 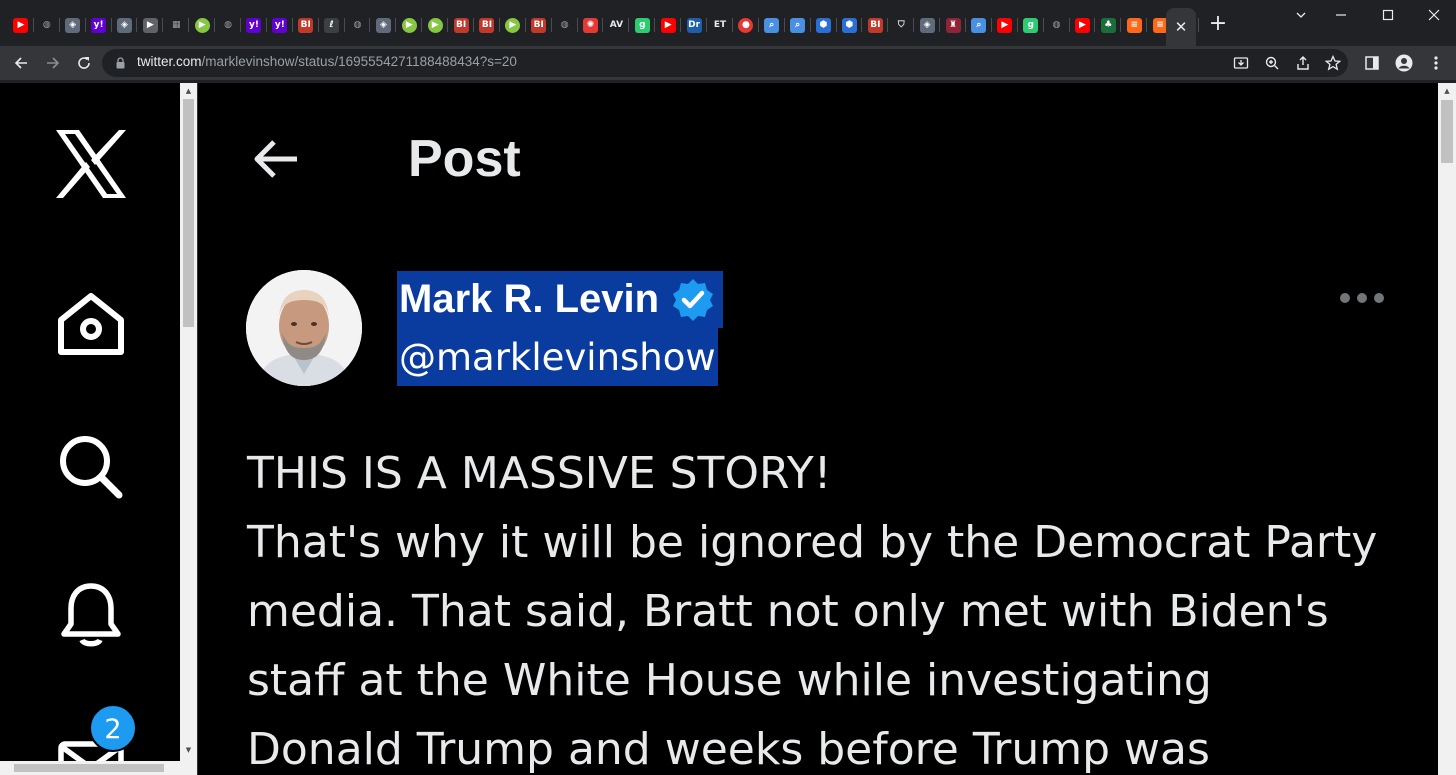 What do you see at coordinates (1434, 16) in the screenshot?
I see `close-window-icon` at bounding box center [1434, 16].